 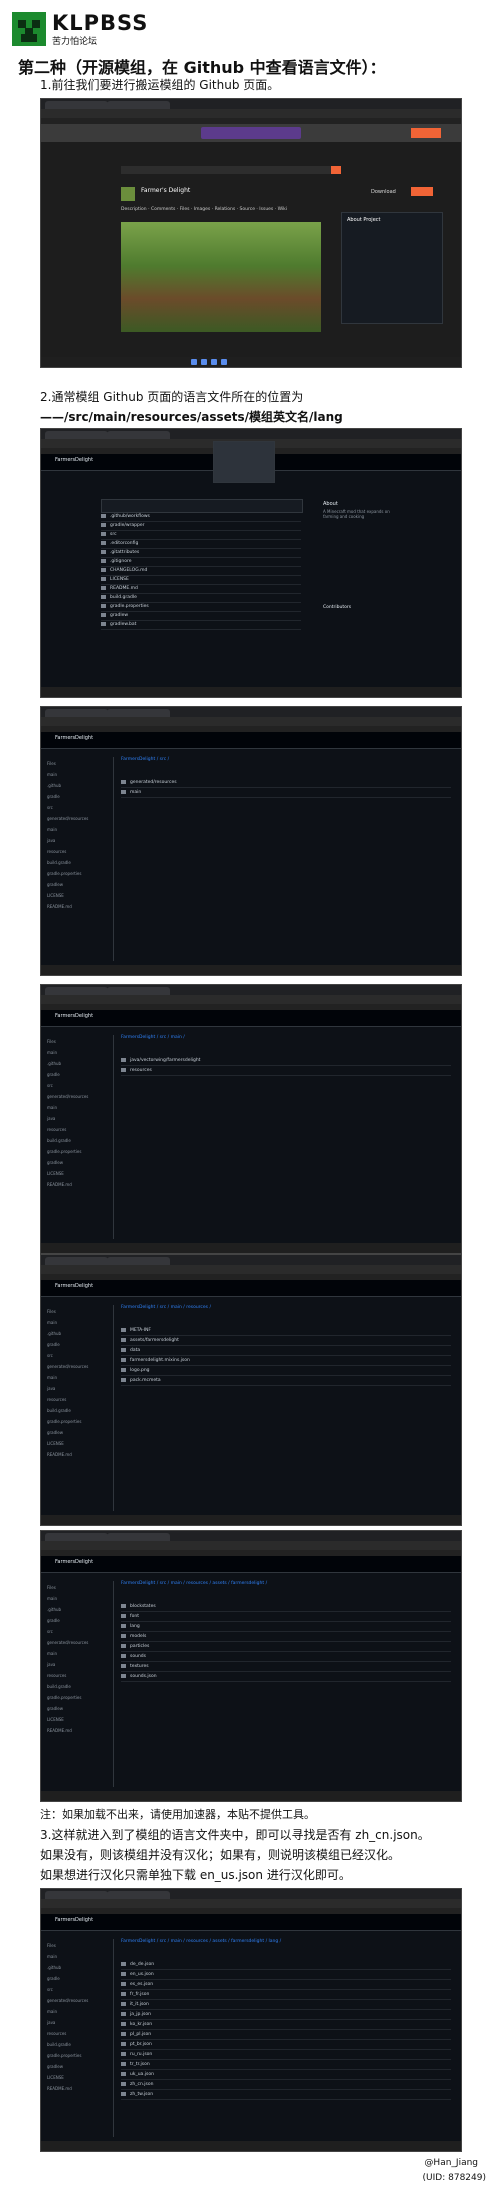 What do you see at coordinates (201, 553) in the screenshot?
I see `file-row: .gitattributes` at bounding box center [201, 553].